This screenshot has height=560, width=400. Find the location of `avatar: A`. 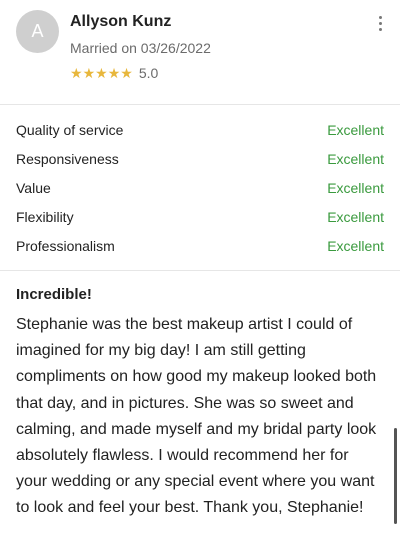

avatar: A is located at coordinates (37, 31).